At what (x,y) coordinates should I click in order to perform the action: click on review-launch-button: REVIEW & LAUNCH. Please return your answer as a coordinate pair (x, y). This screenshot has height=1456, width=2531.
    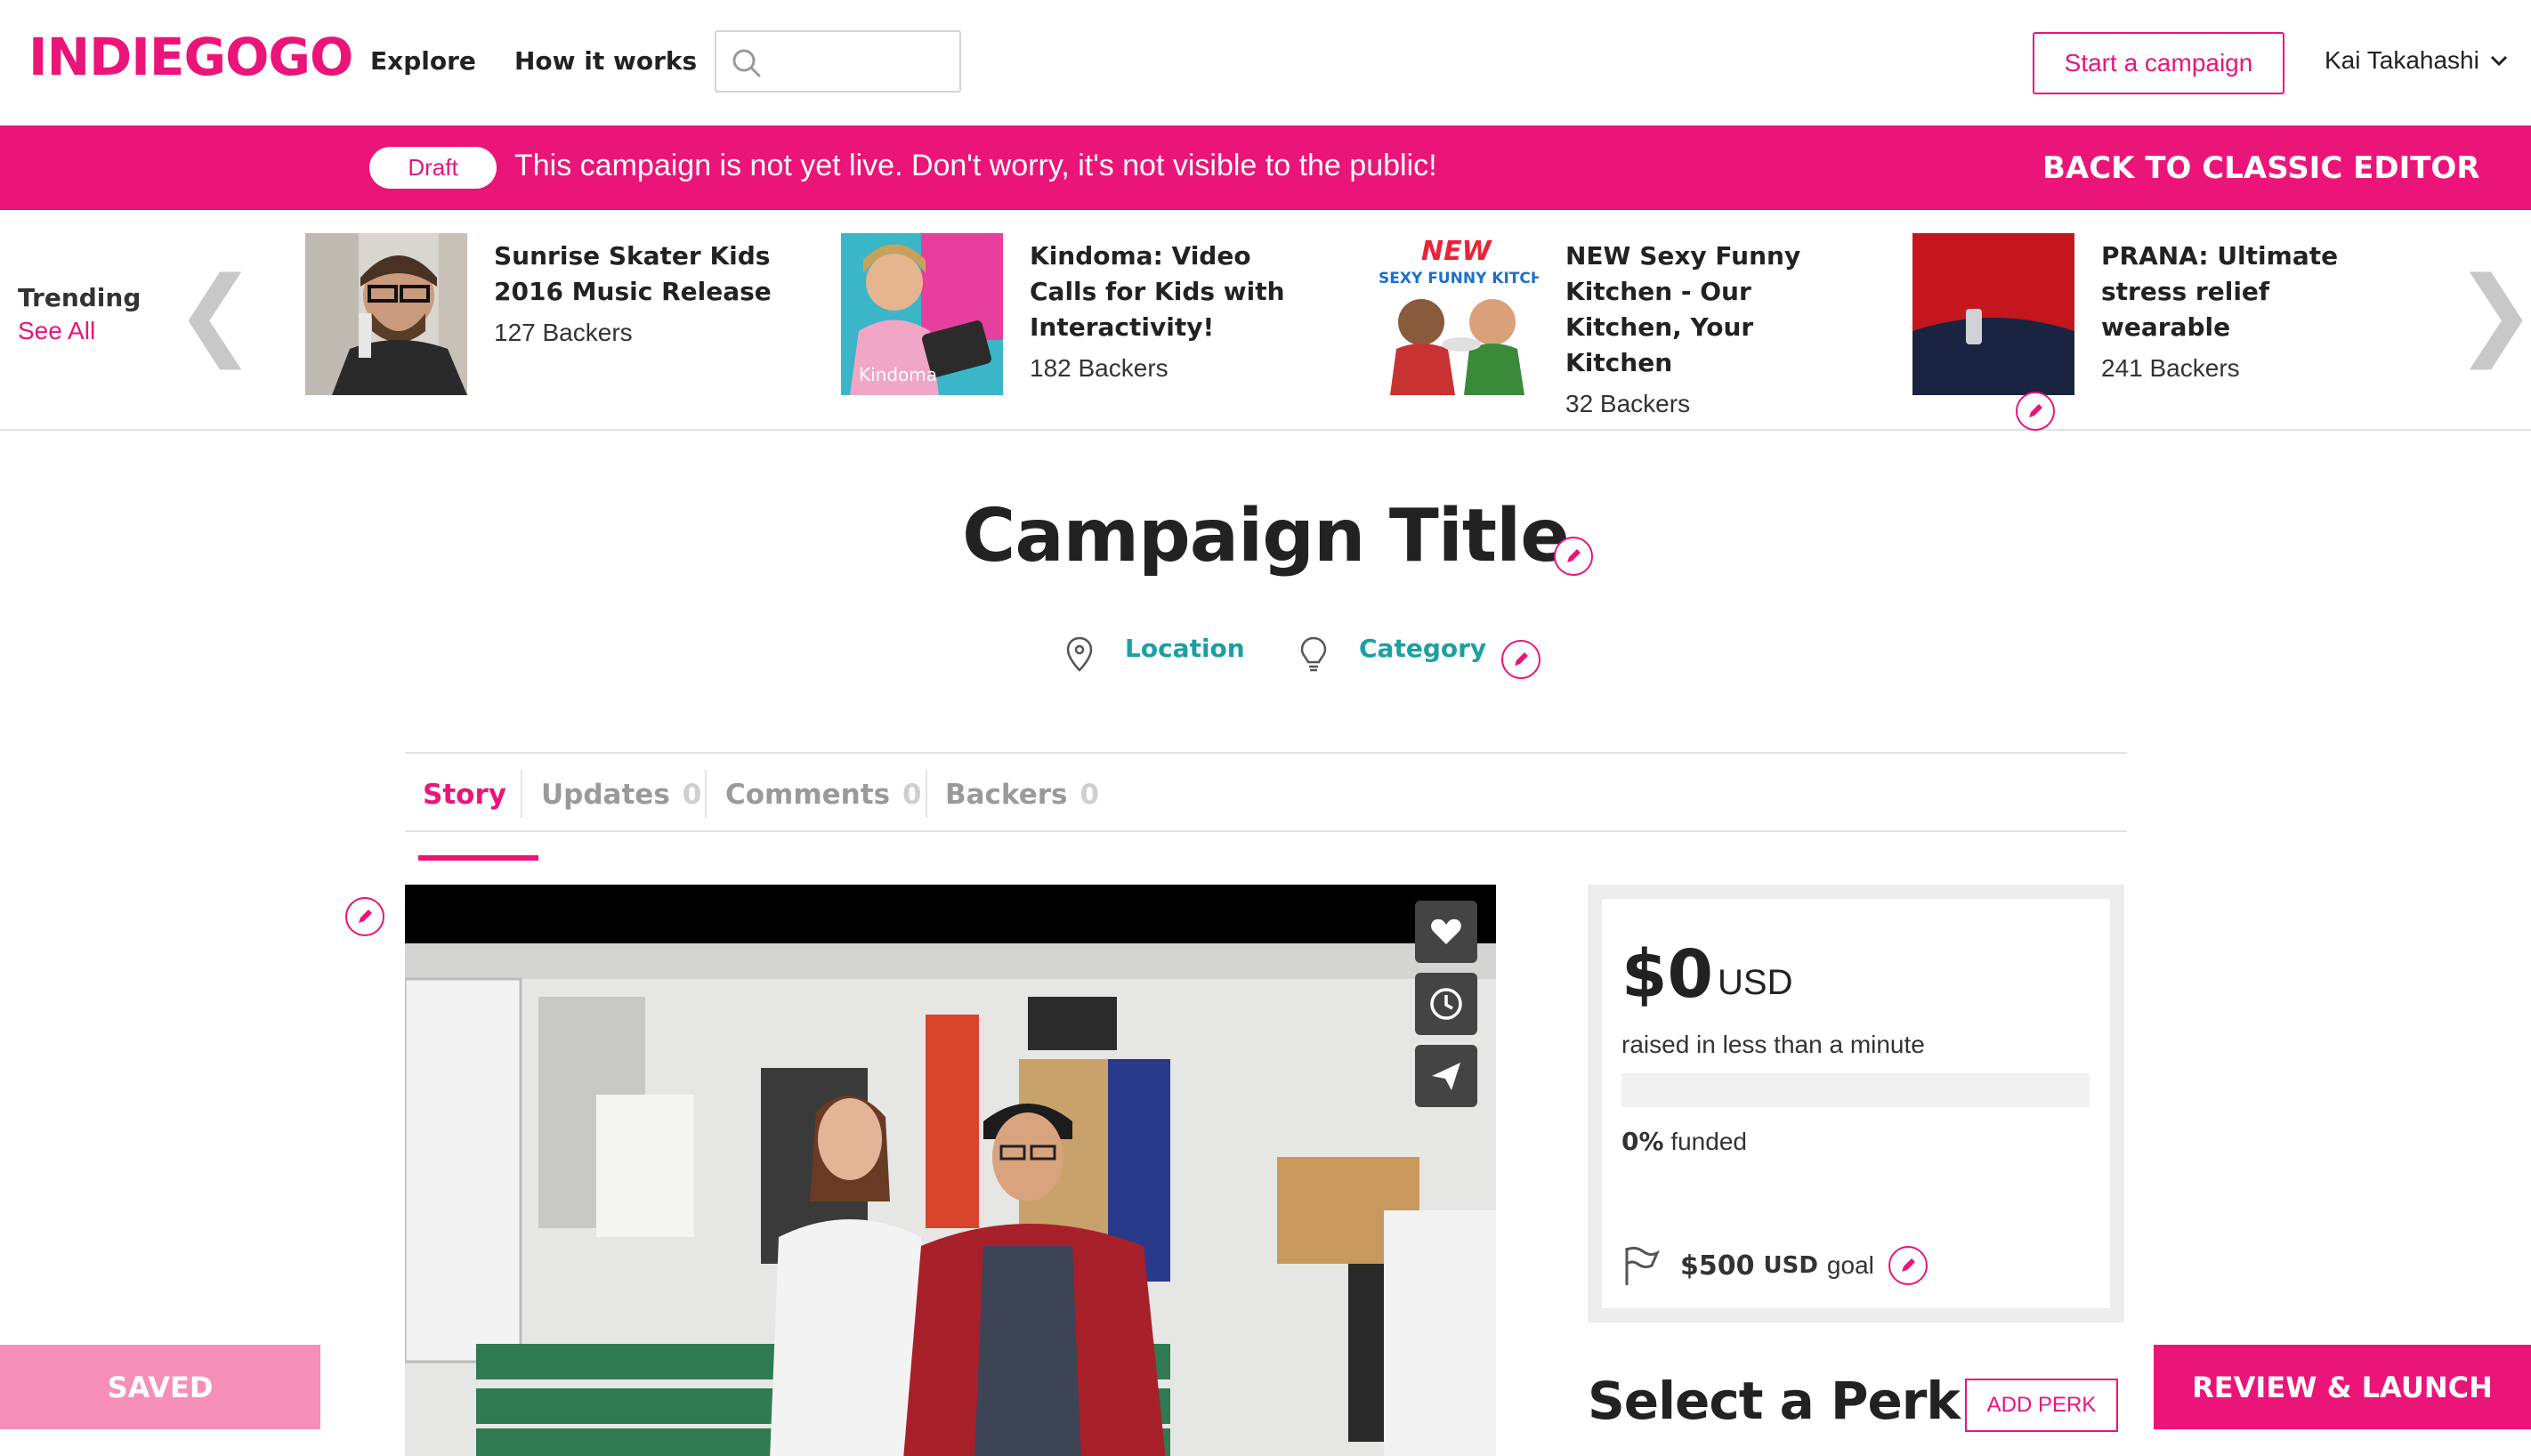
    Looking at the image, I should click on (2342, 1387).